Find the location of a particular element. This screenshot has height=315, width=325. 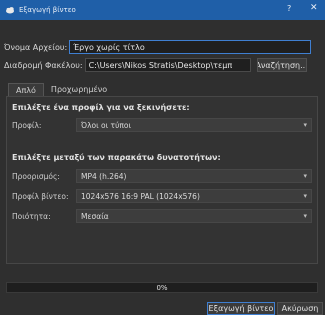

profile-label: Προφίλ: is located at coordinates (27, 125).